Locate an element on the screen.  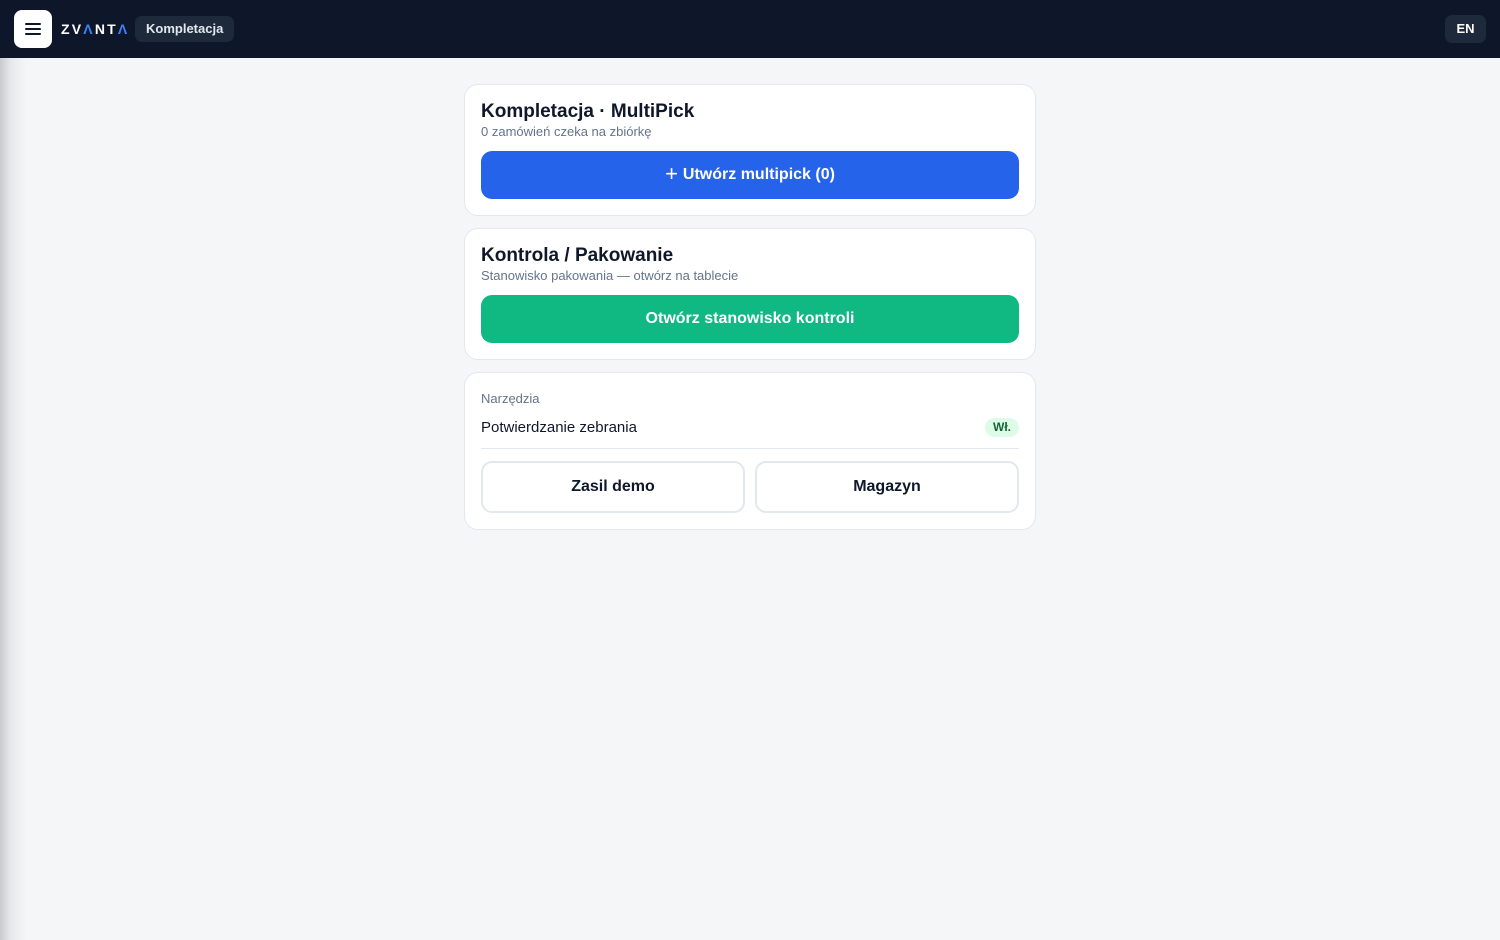
warehouse-button: Magazyn is located at coordinates (887, 487).